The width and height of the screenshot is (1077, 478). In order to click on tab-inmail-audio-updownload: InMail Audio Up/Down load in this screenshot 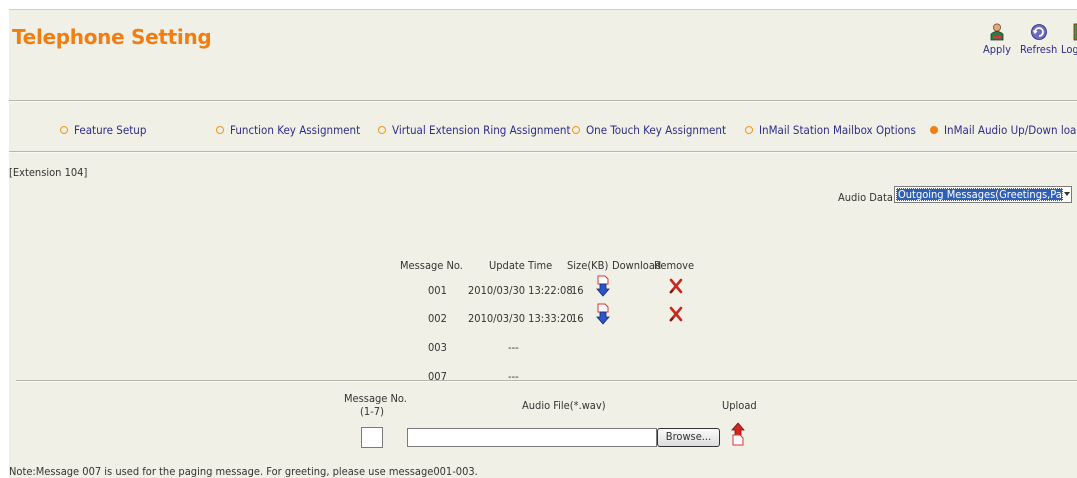, I will do `click(1003, 130)`.